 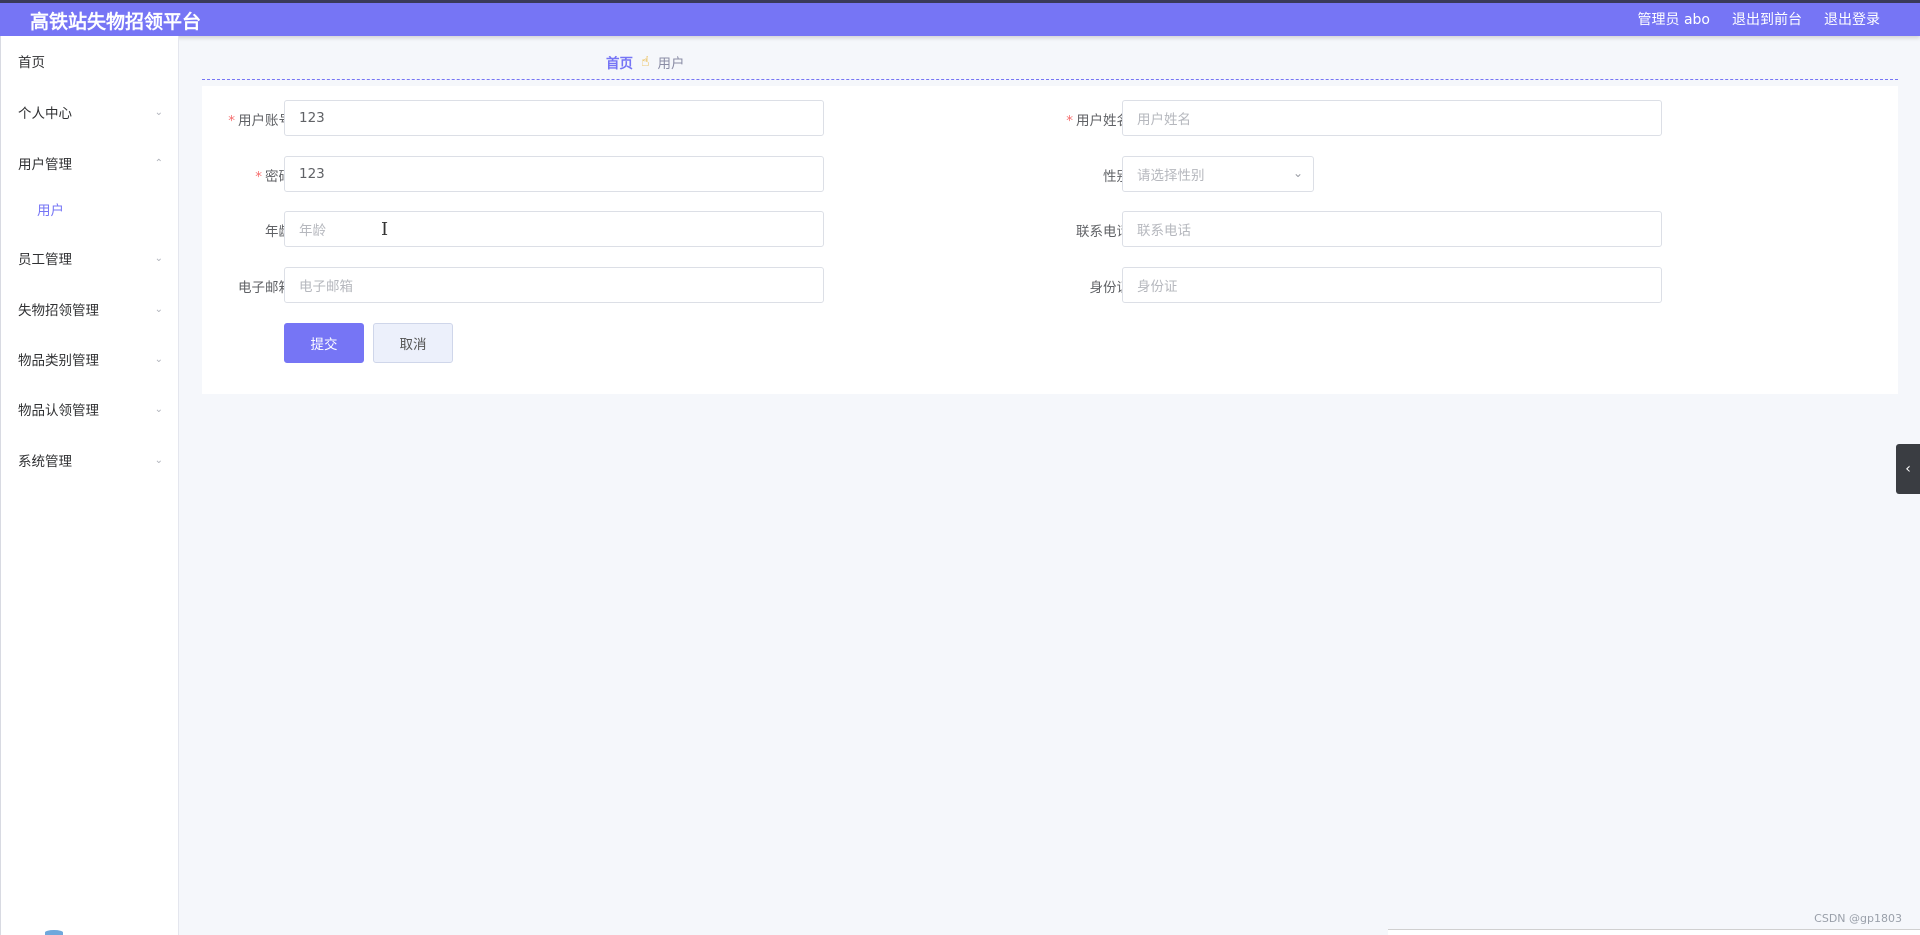 I want to click on hand-pointer-icon: ☝, so click(x=645, y=62).